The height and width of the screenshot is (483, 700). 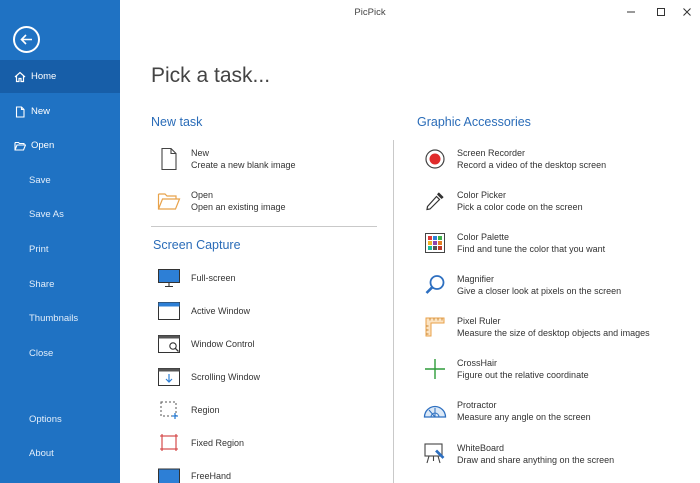 What do you see at coordinates (435, 285) in the screenshot?
I see `magnifier-icon` at bounding box center [435, 285].